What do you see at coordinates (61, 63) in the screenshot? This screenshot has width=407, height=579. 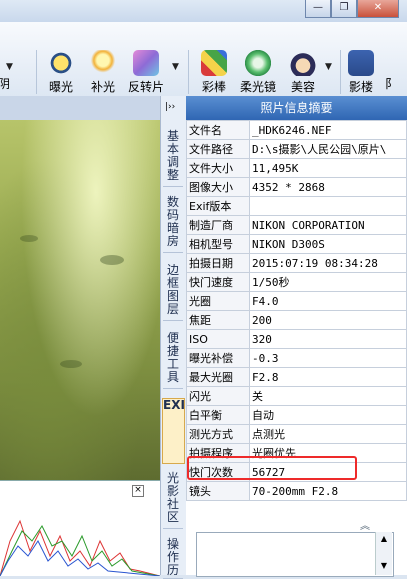 I see `exposure-icon` at bounding box center [61, 63].